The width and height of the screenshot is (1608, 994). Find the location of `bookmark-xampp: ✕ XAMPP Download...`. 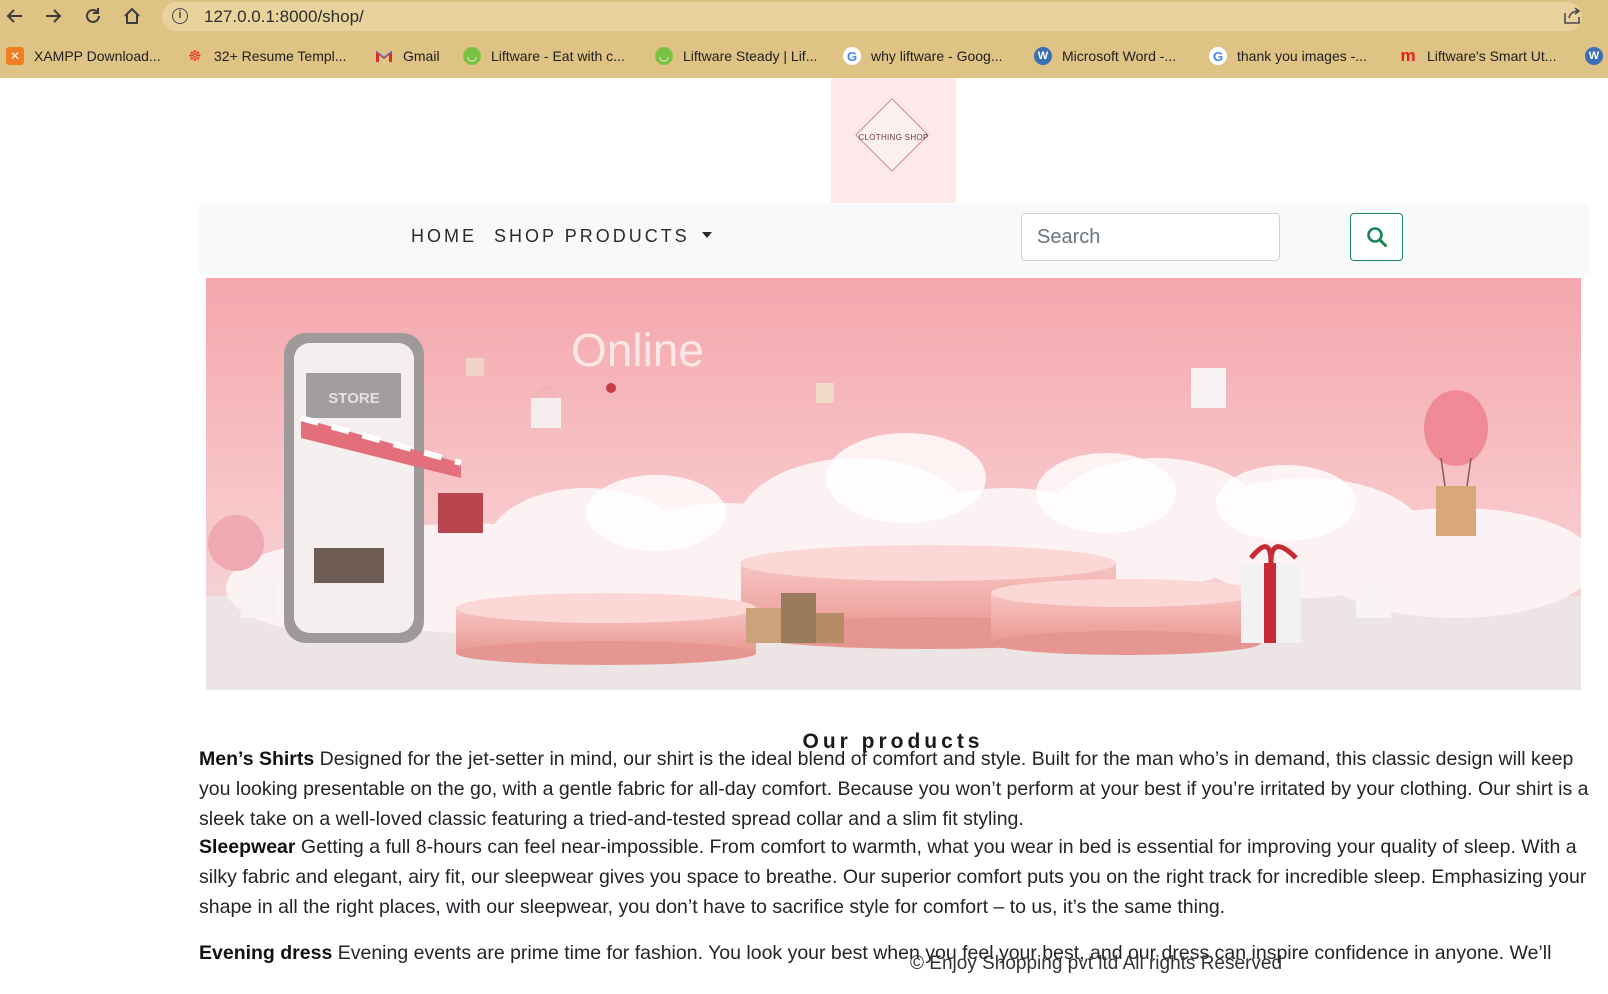

bookmark-xampp: ✕ XAMPP Download... is located at coordinates (83, 56).